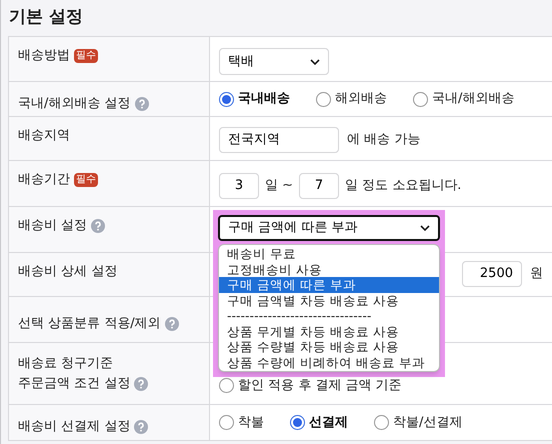 This screenshot has height=444, width=552. I want to click on dropdown-option: 상품 무게별 차등 배송료 사용, so click(329, 331).